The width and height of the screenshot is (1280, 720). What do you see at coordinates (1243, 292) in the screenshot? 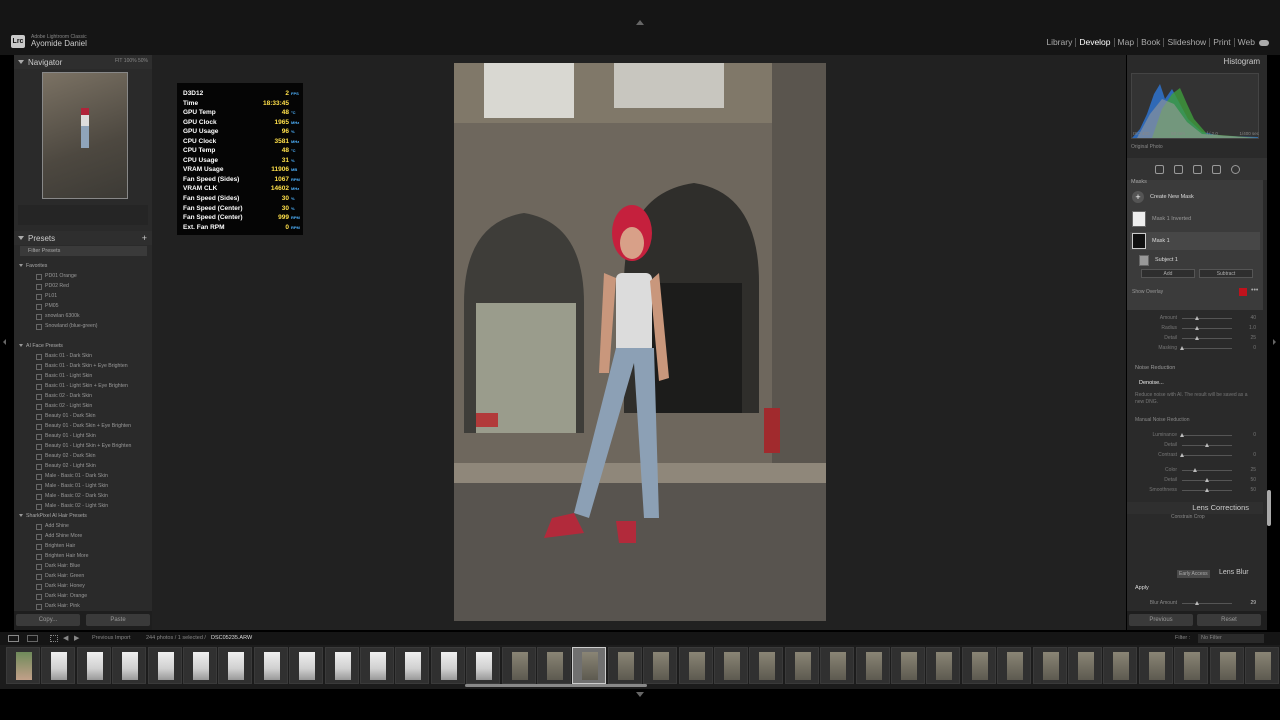
I see `overlay-color-swatch` at bounding box center [1243, 292].